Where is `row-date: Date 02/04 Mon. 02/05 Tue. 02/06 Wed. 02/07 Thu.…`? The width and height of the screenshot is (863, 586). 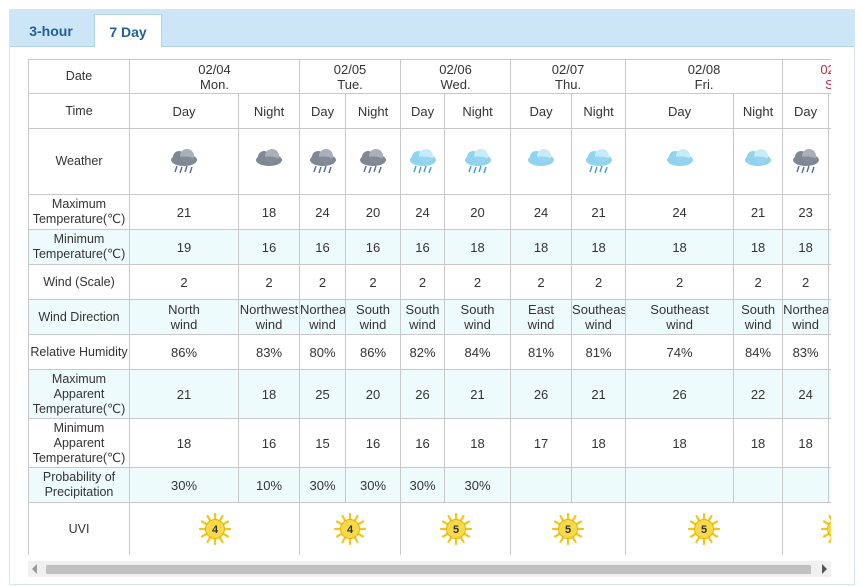
row-date: Date 02/04 Mon. 02/05 Tue. 02/06 Wed. 02/07 Thu.… is located at coordinates (429, 76).